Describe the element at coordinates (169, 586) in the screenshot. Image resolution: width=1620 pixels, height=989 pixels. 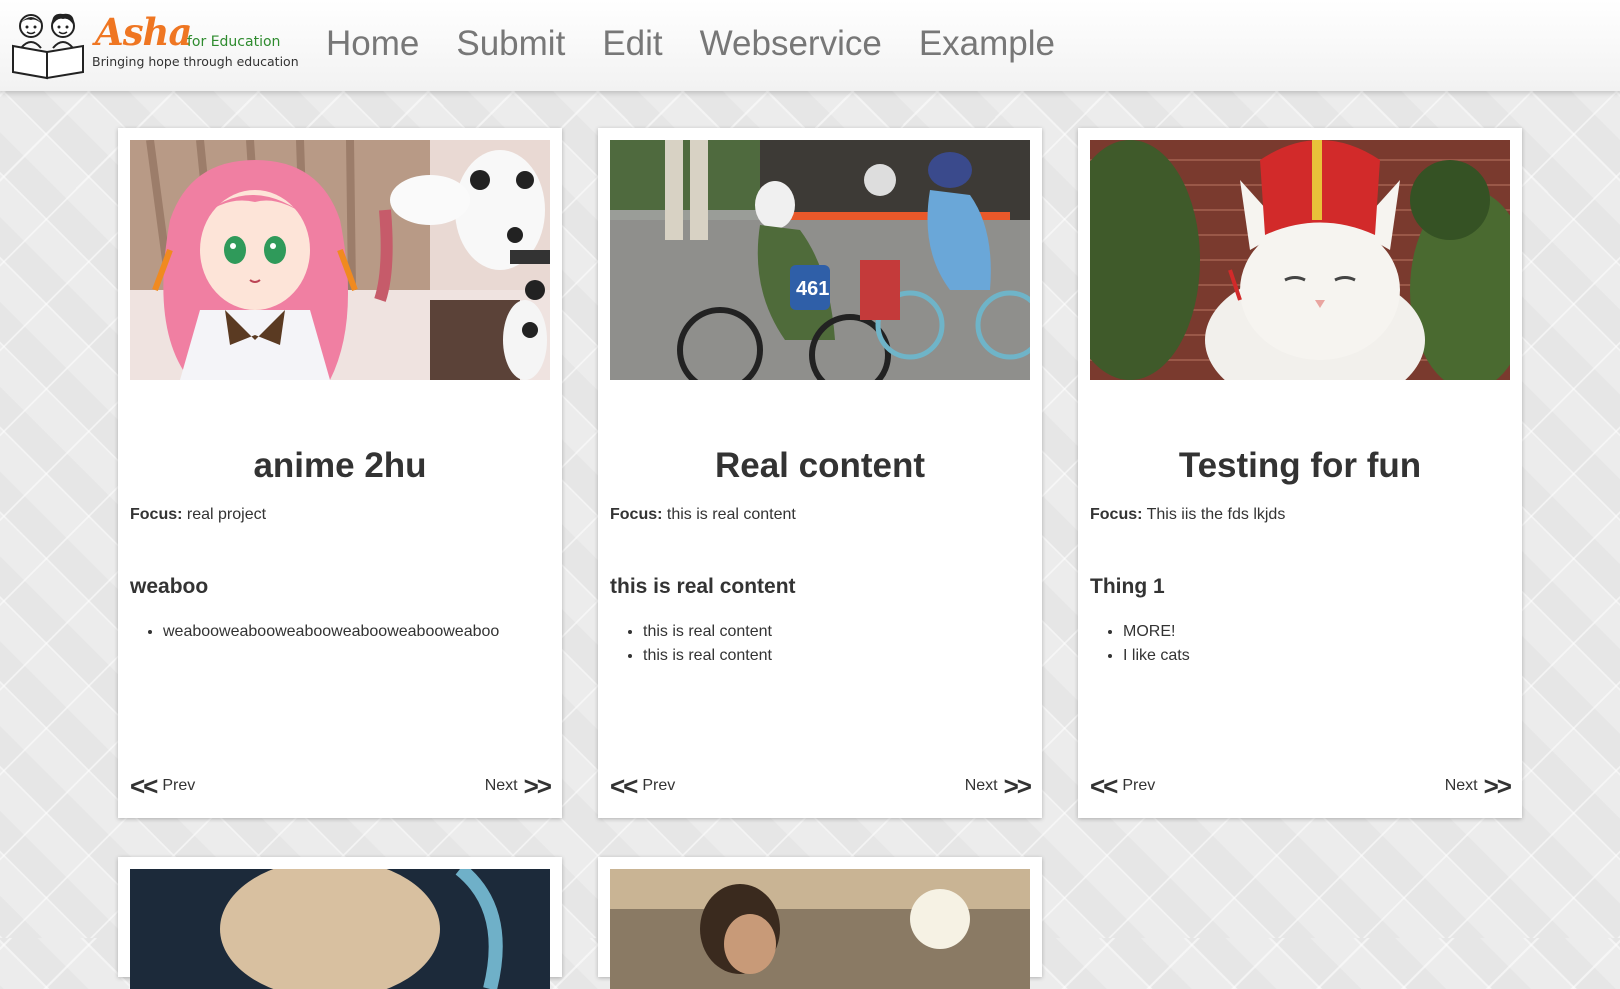
I see `card-subheading: weaboo` at that location.